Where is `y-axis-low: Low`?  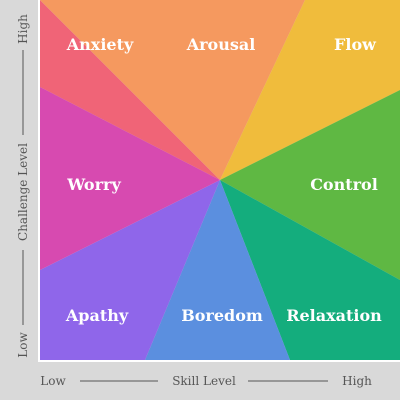 y-axis-low: Low is located at coordinates (23, 345).